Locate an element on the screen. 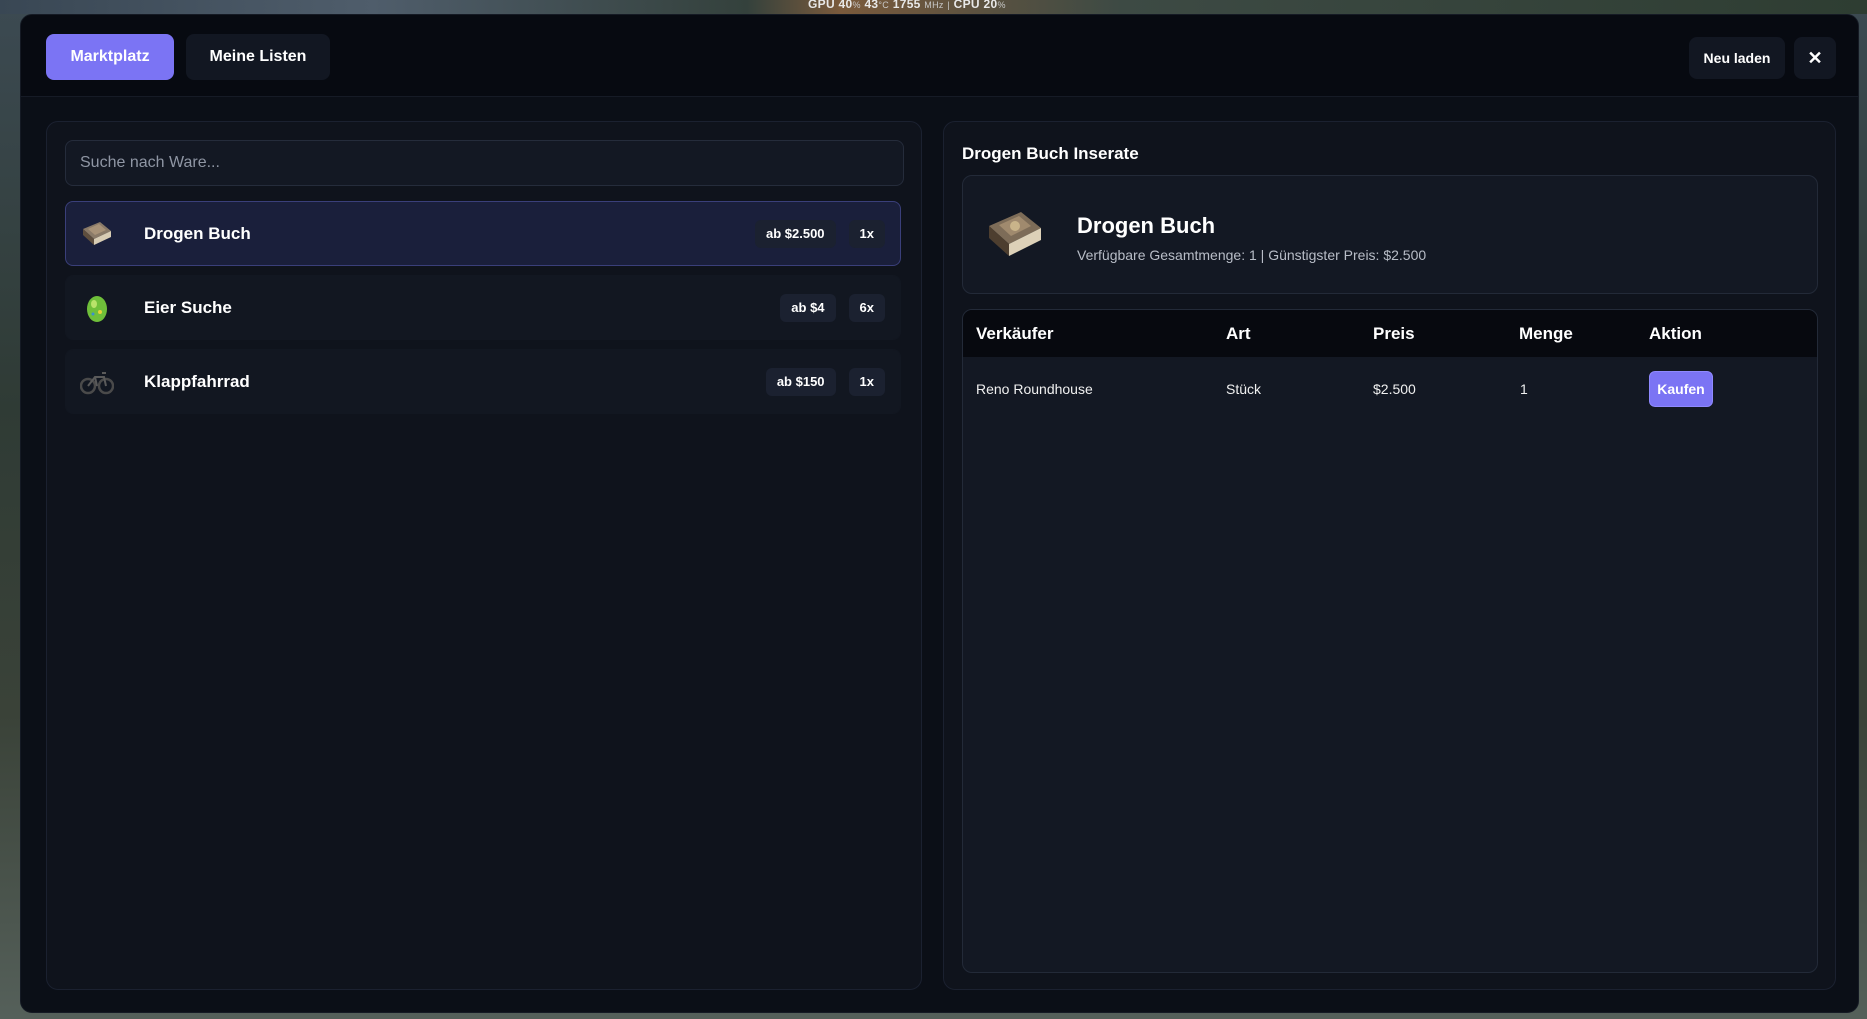 This screenshot has height=1019, width=1867. egg-icon is located at coordinates (97, 308).